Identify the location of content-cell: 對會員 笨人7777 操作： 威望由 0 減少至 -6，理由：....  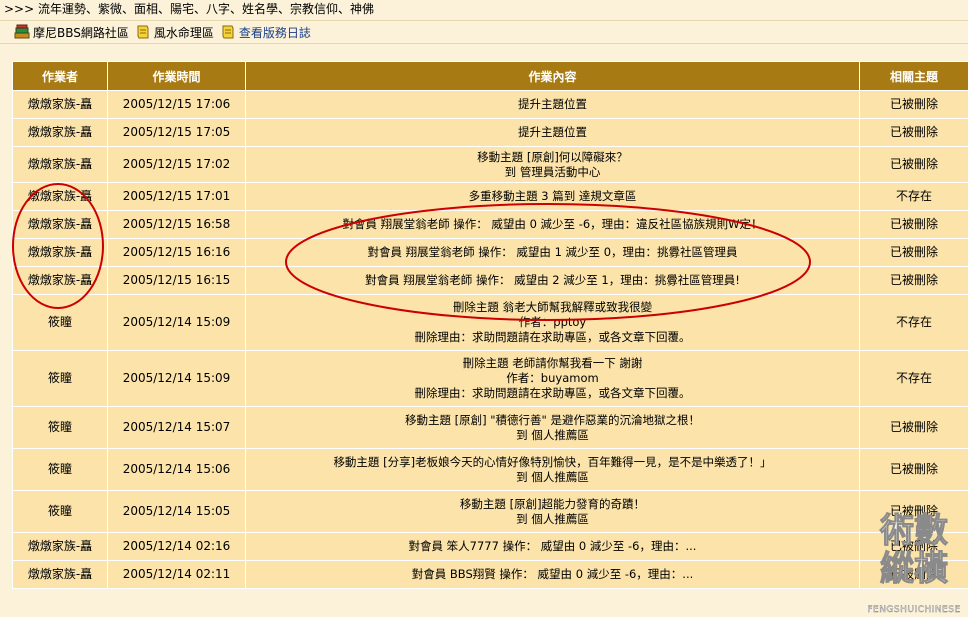
(552, 546).